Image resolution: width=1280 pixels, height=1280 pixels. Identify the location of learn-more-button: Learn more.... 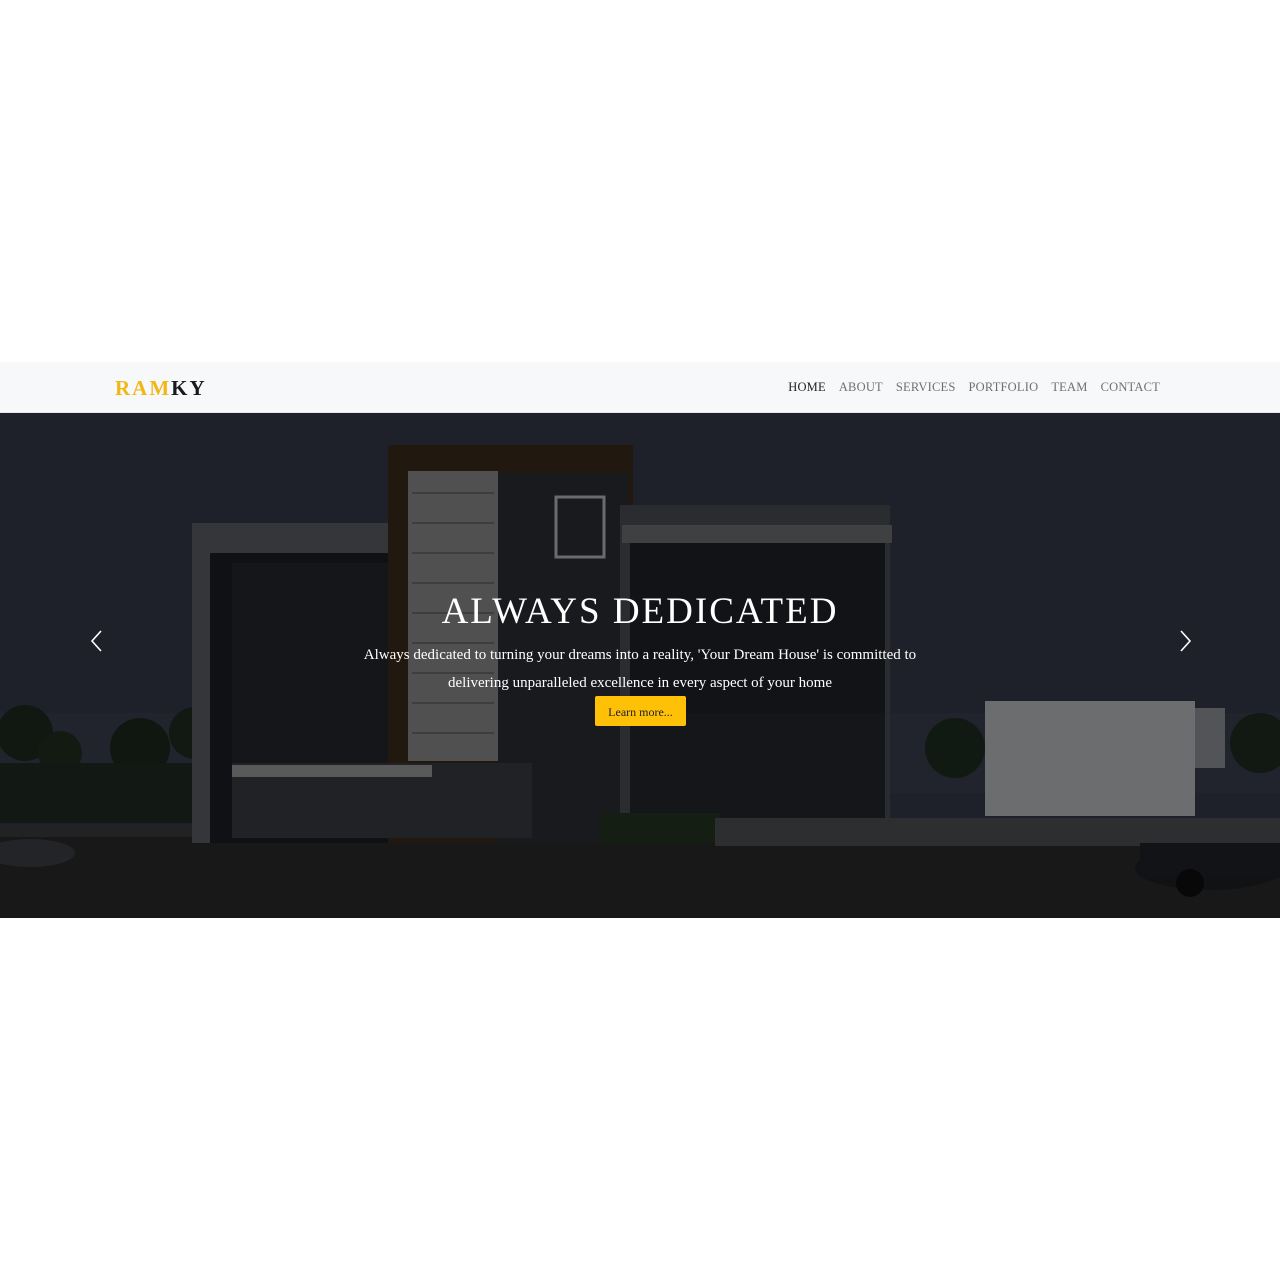
(640, 711).